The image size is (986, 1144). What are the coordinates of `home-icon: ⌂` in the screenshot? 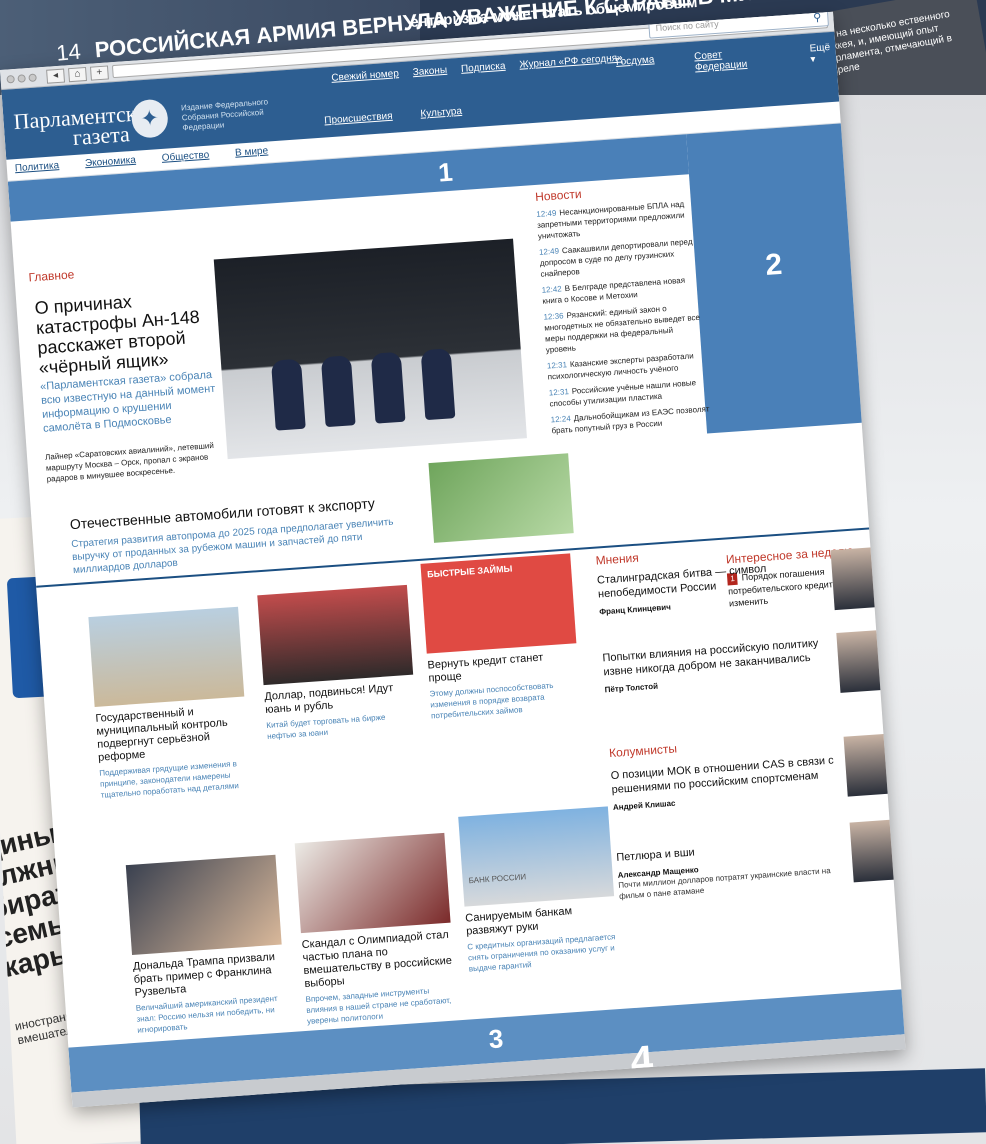 It's located at (77, 74).